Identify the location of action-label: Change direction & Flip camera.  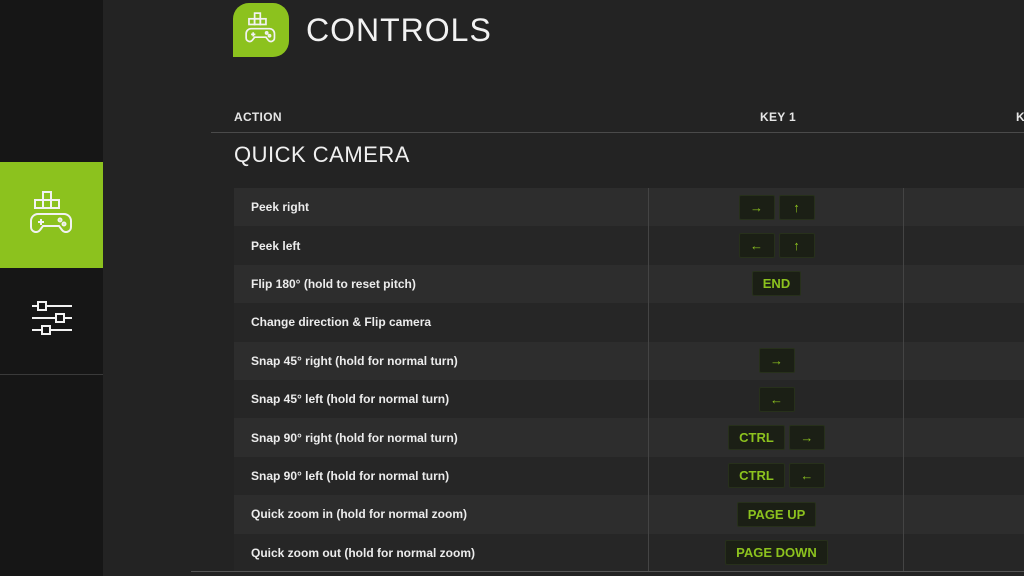
(341, 322).